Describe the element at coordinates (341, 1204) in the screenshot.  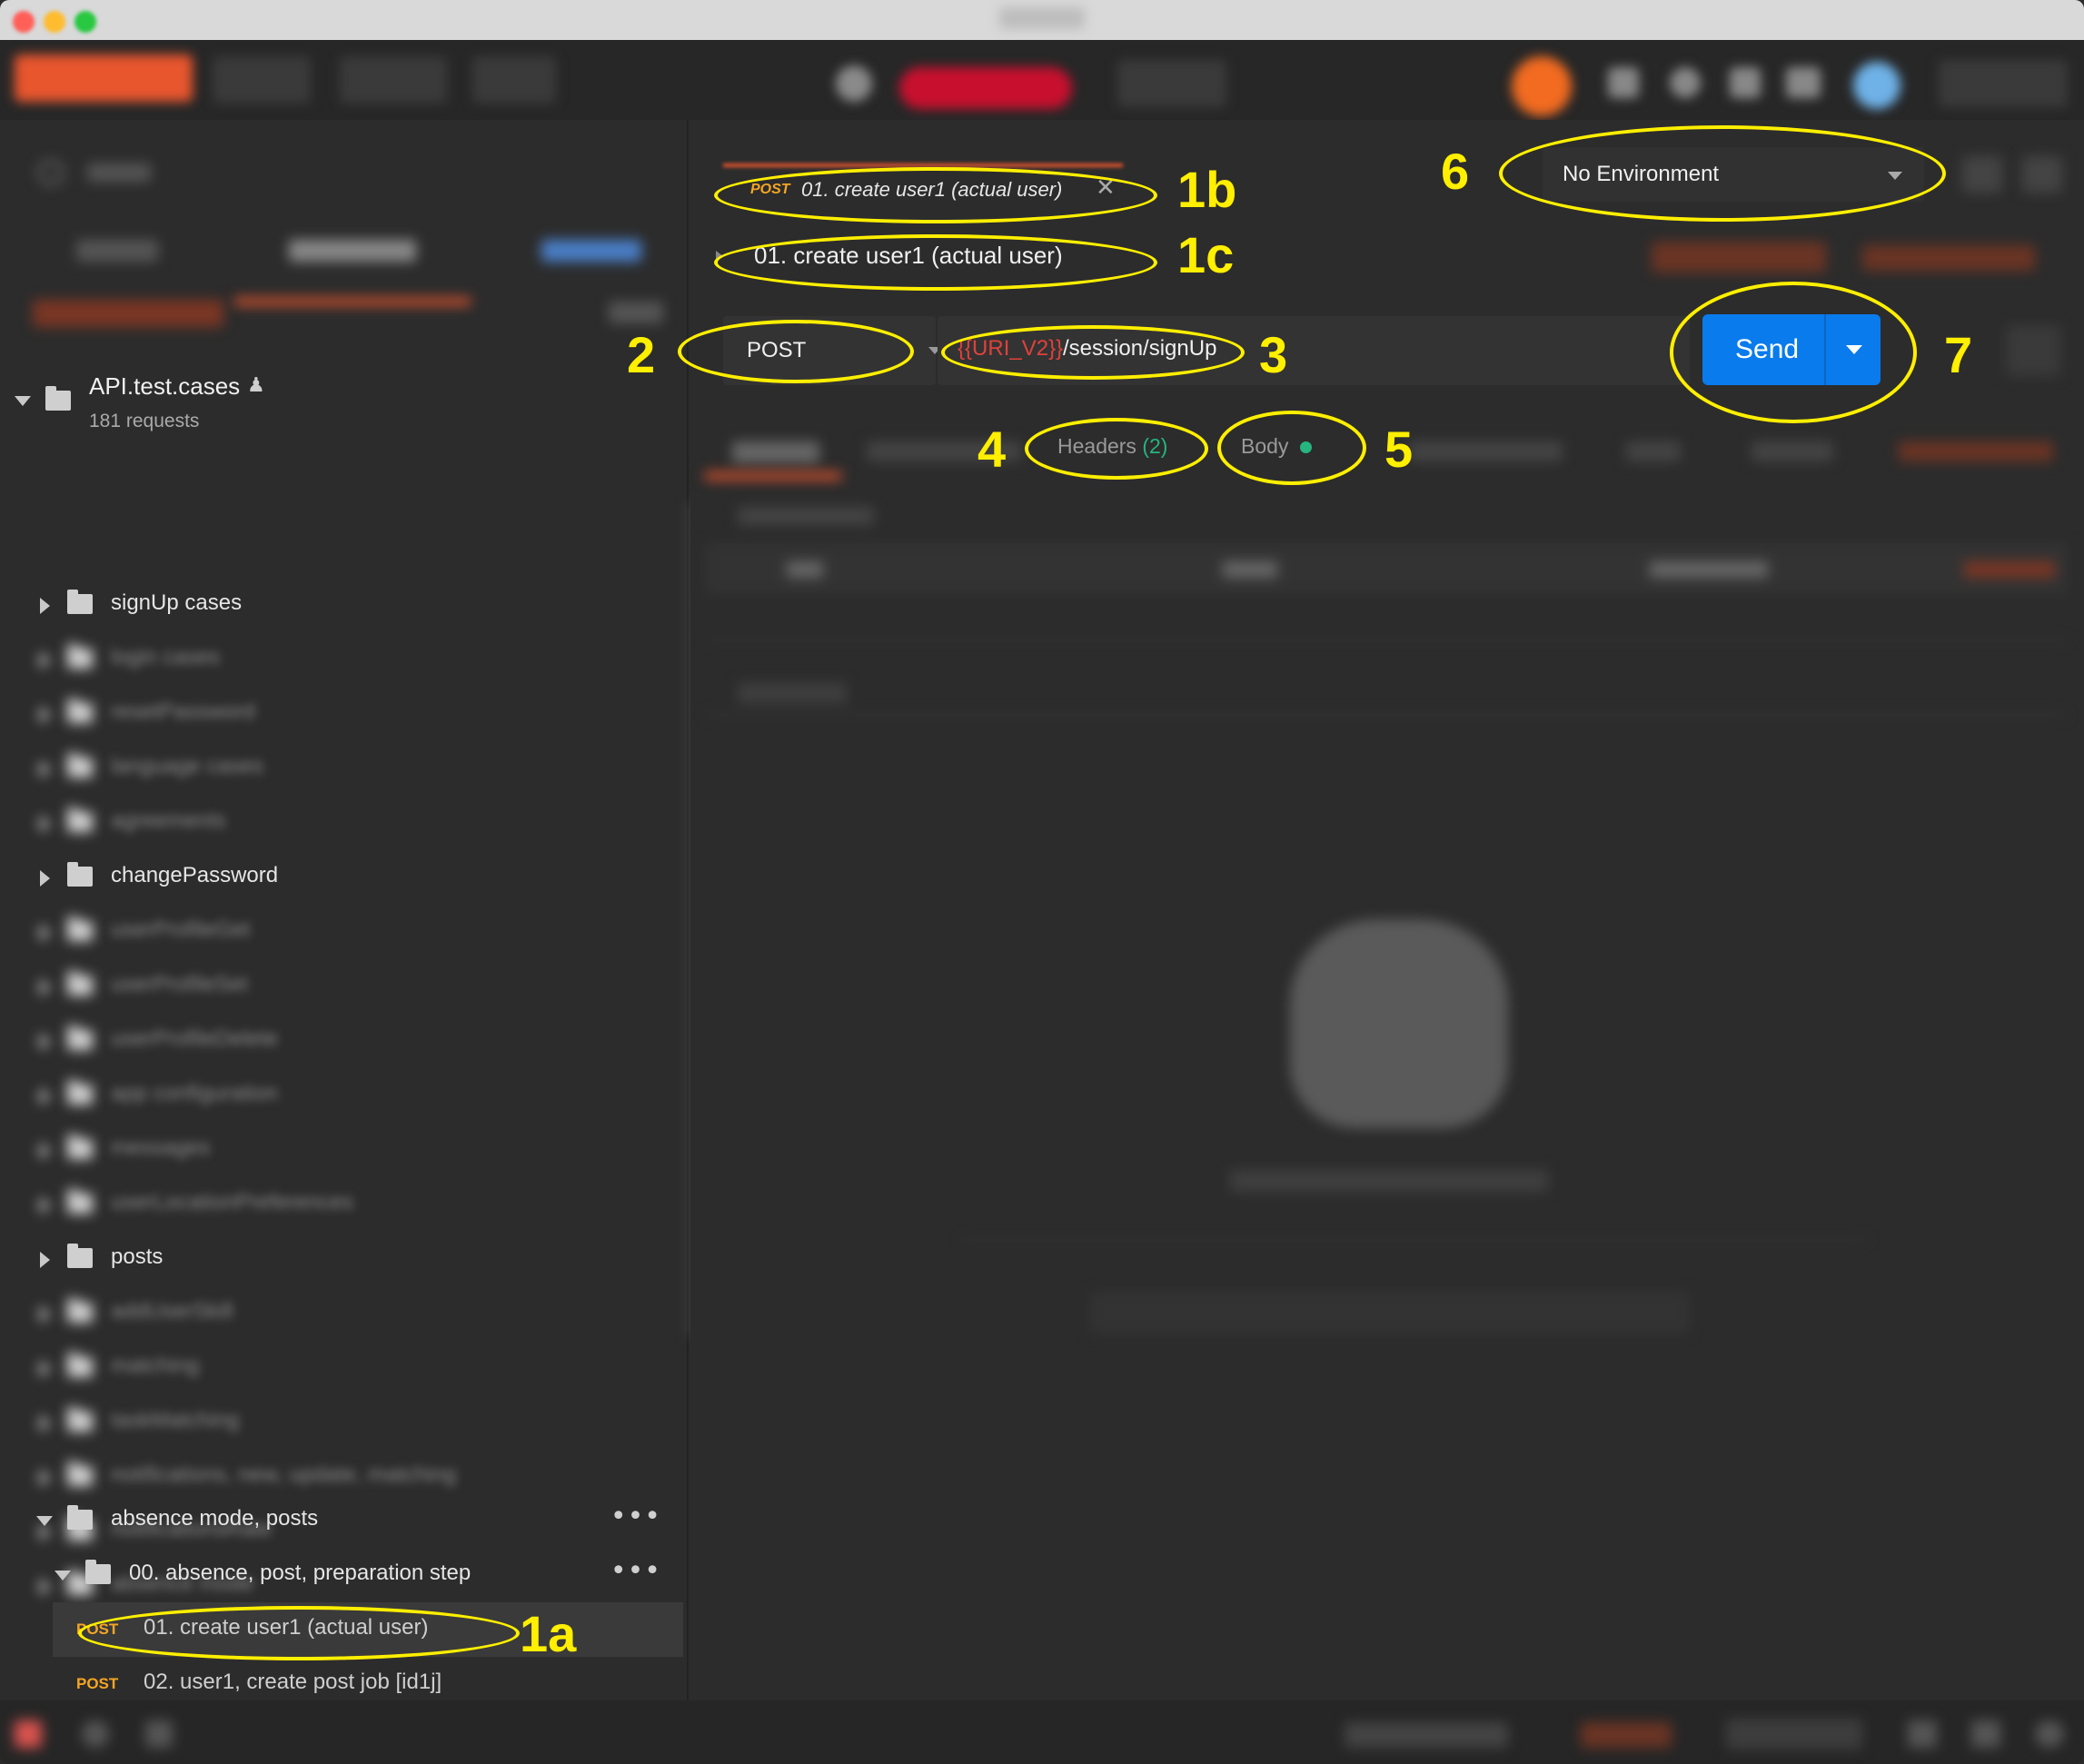
I see `sidebar-folder: userLocationPreferences` at that location.